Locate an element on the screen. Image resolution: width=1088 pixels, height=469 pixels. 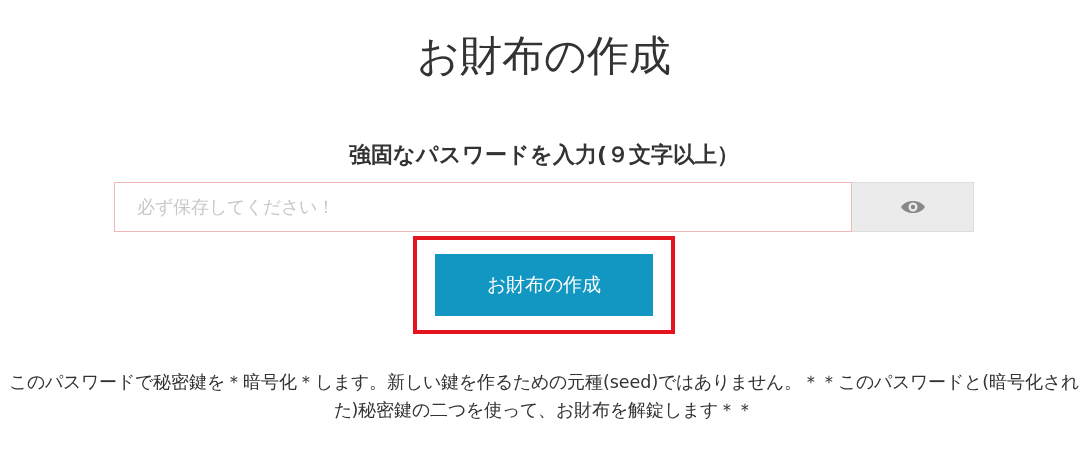
create-wallet-button: お財布の作成 is located at coordinates (544, 285).